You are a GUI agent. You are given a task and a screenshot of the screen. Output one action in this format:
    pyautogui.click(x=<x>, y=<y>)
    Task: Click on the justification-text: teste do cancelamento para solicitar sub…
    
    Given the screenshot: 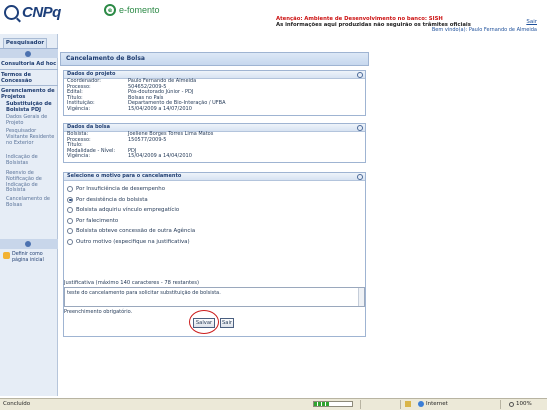 What is the action you would take?
    pyautogui.click(x=144, y=293)
    